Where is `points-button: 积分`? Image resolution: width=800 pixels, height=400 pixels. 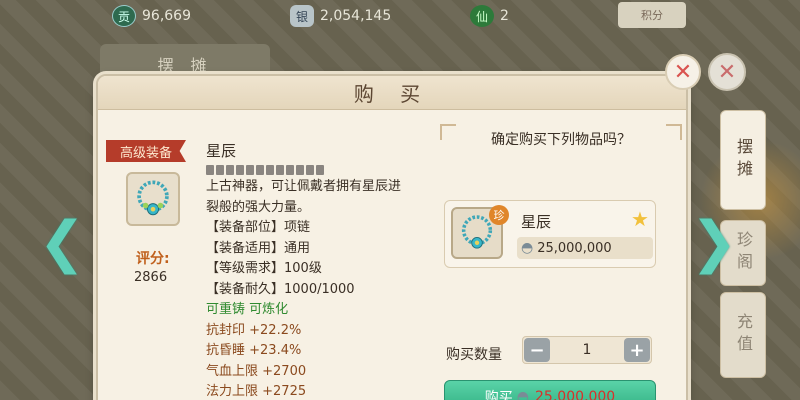 points-button: 积分 is located at coordinates (652, 15).